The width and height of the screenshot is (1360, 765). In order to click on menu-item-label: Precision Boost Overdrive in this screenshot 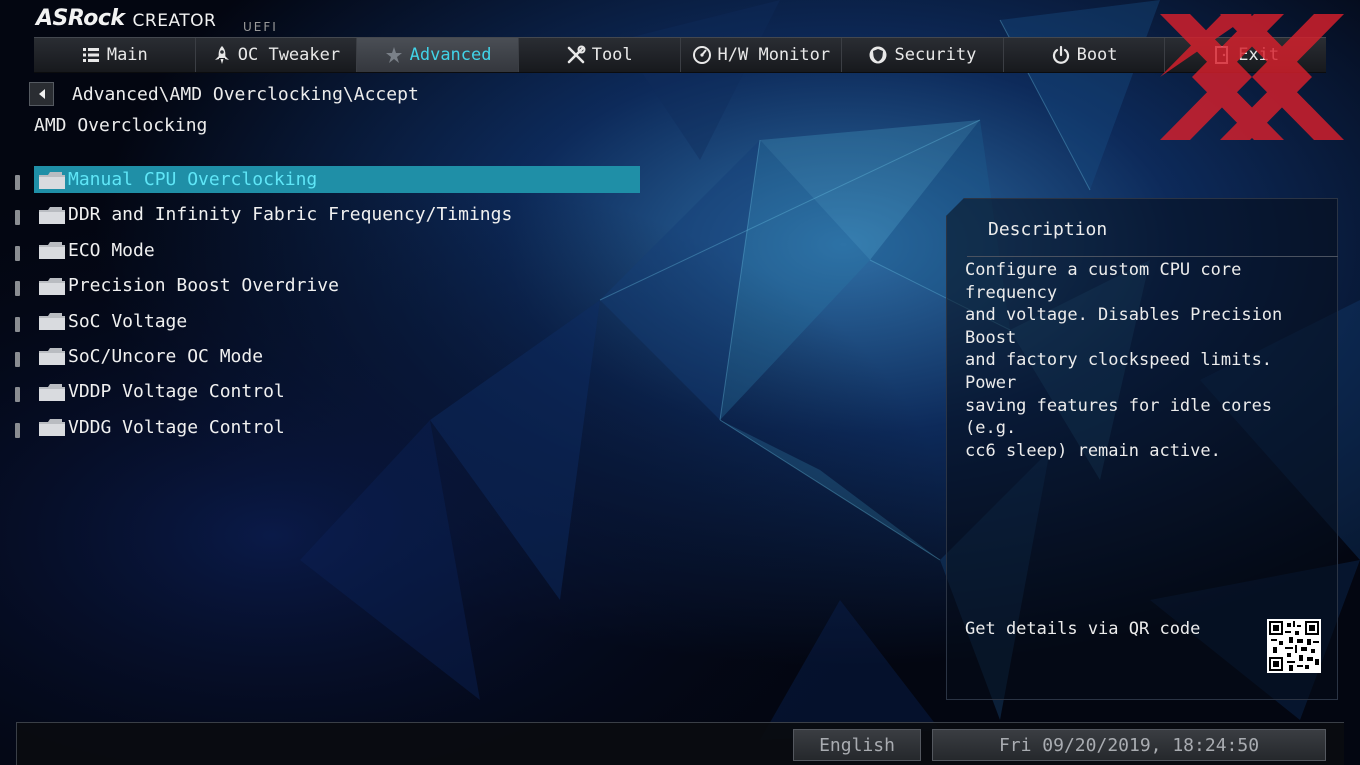, I will do `click(203, 286)`.